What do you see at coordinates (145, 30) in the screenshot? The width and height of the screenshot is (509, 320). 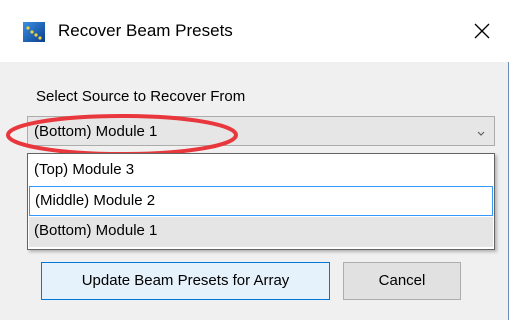 I see `window-title: Recover Beam Presets` at bounding box center [145, 30].